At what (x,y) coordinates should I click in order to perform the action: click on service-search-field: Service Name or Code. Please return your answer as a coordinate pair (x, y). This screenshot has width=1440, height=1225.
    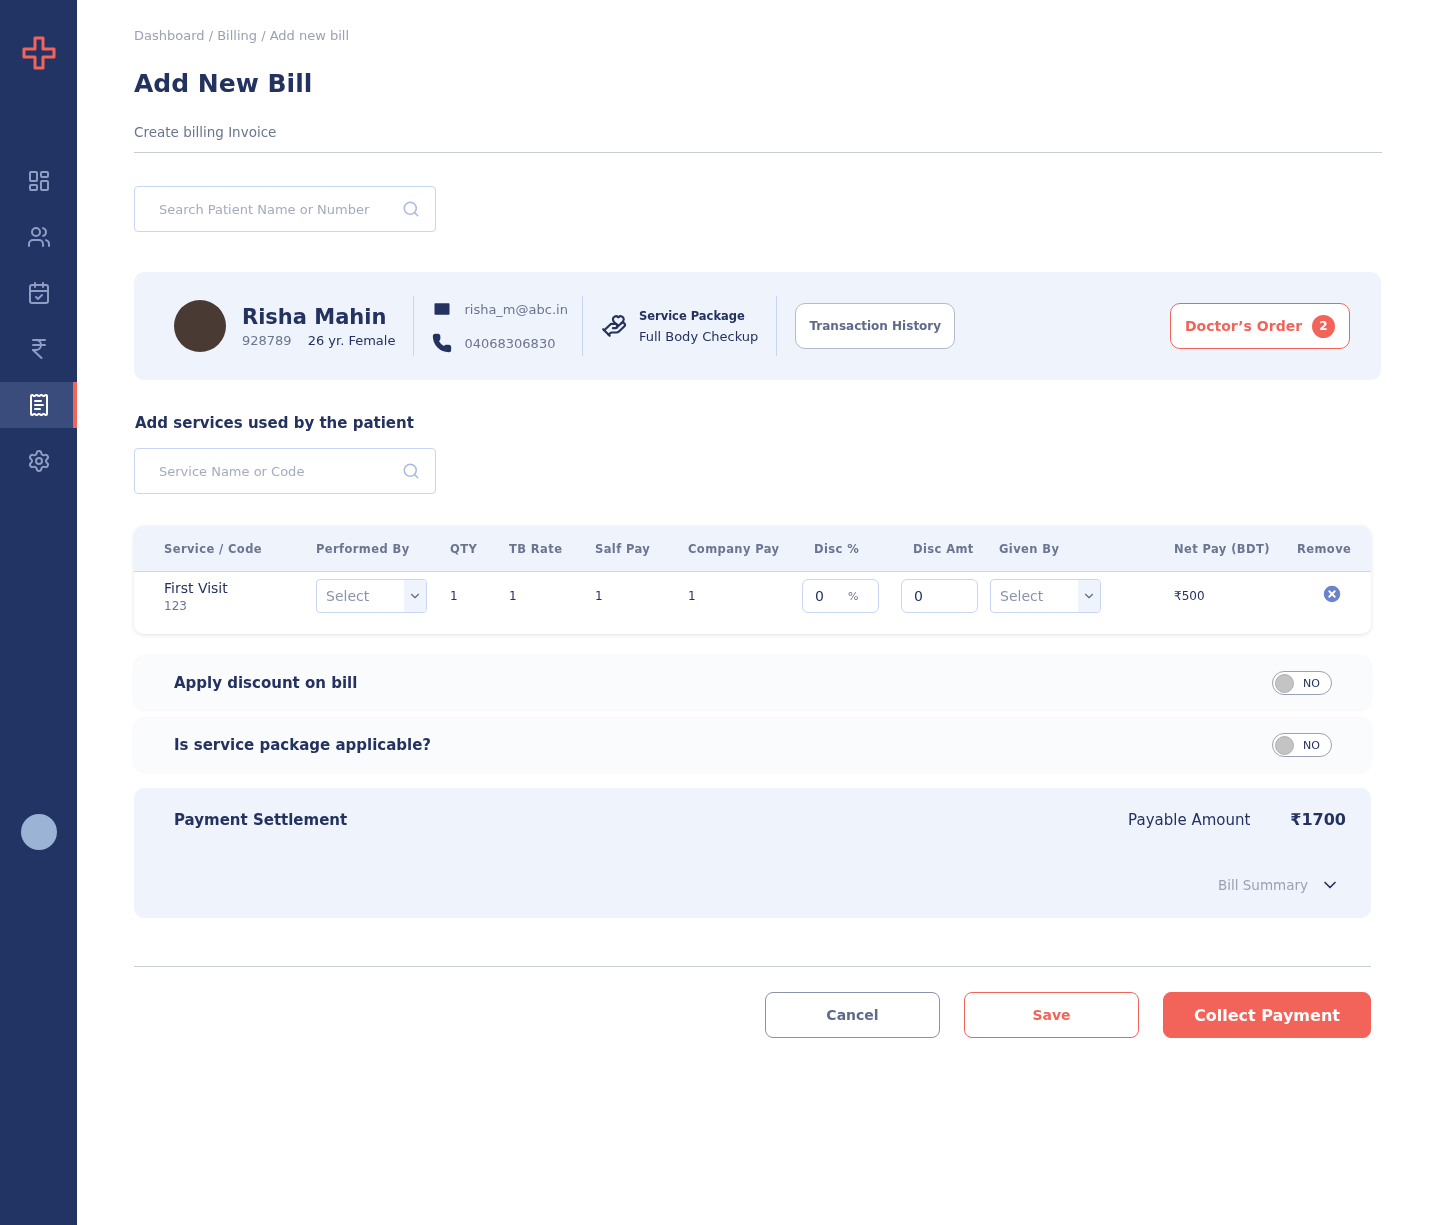
    Looking at the image, I should click on (285, 471).